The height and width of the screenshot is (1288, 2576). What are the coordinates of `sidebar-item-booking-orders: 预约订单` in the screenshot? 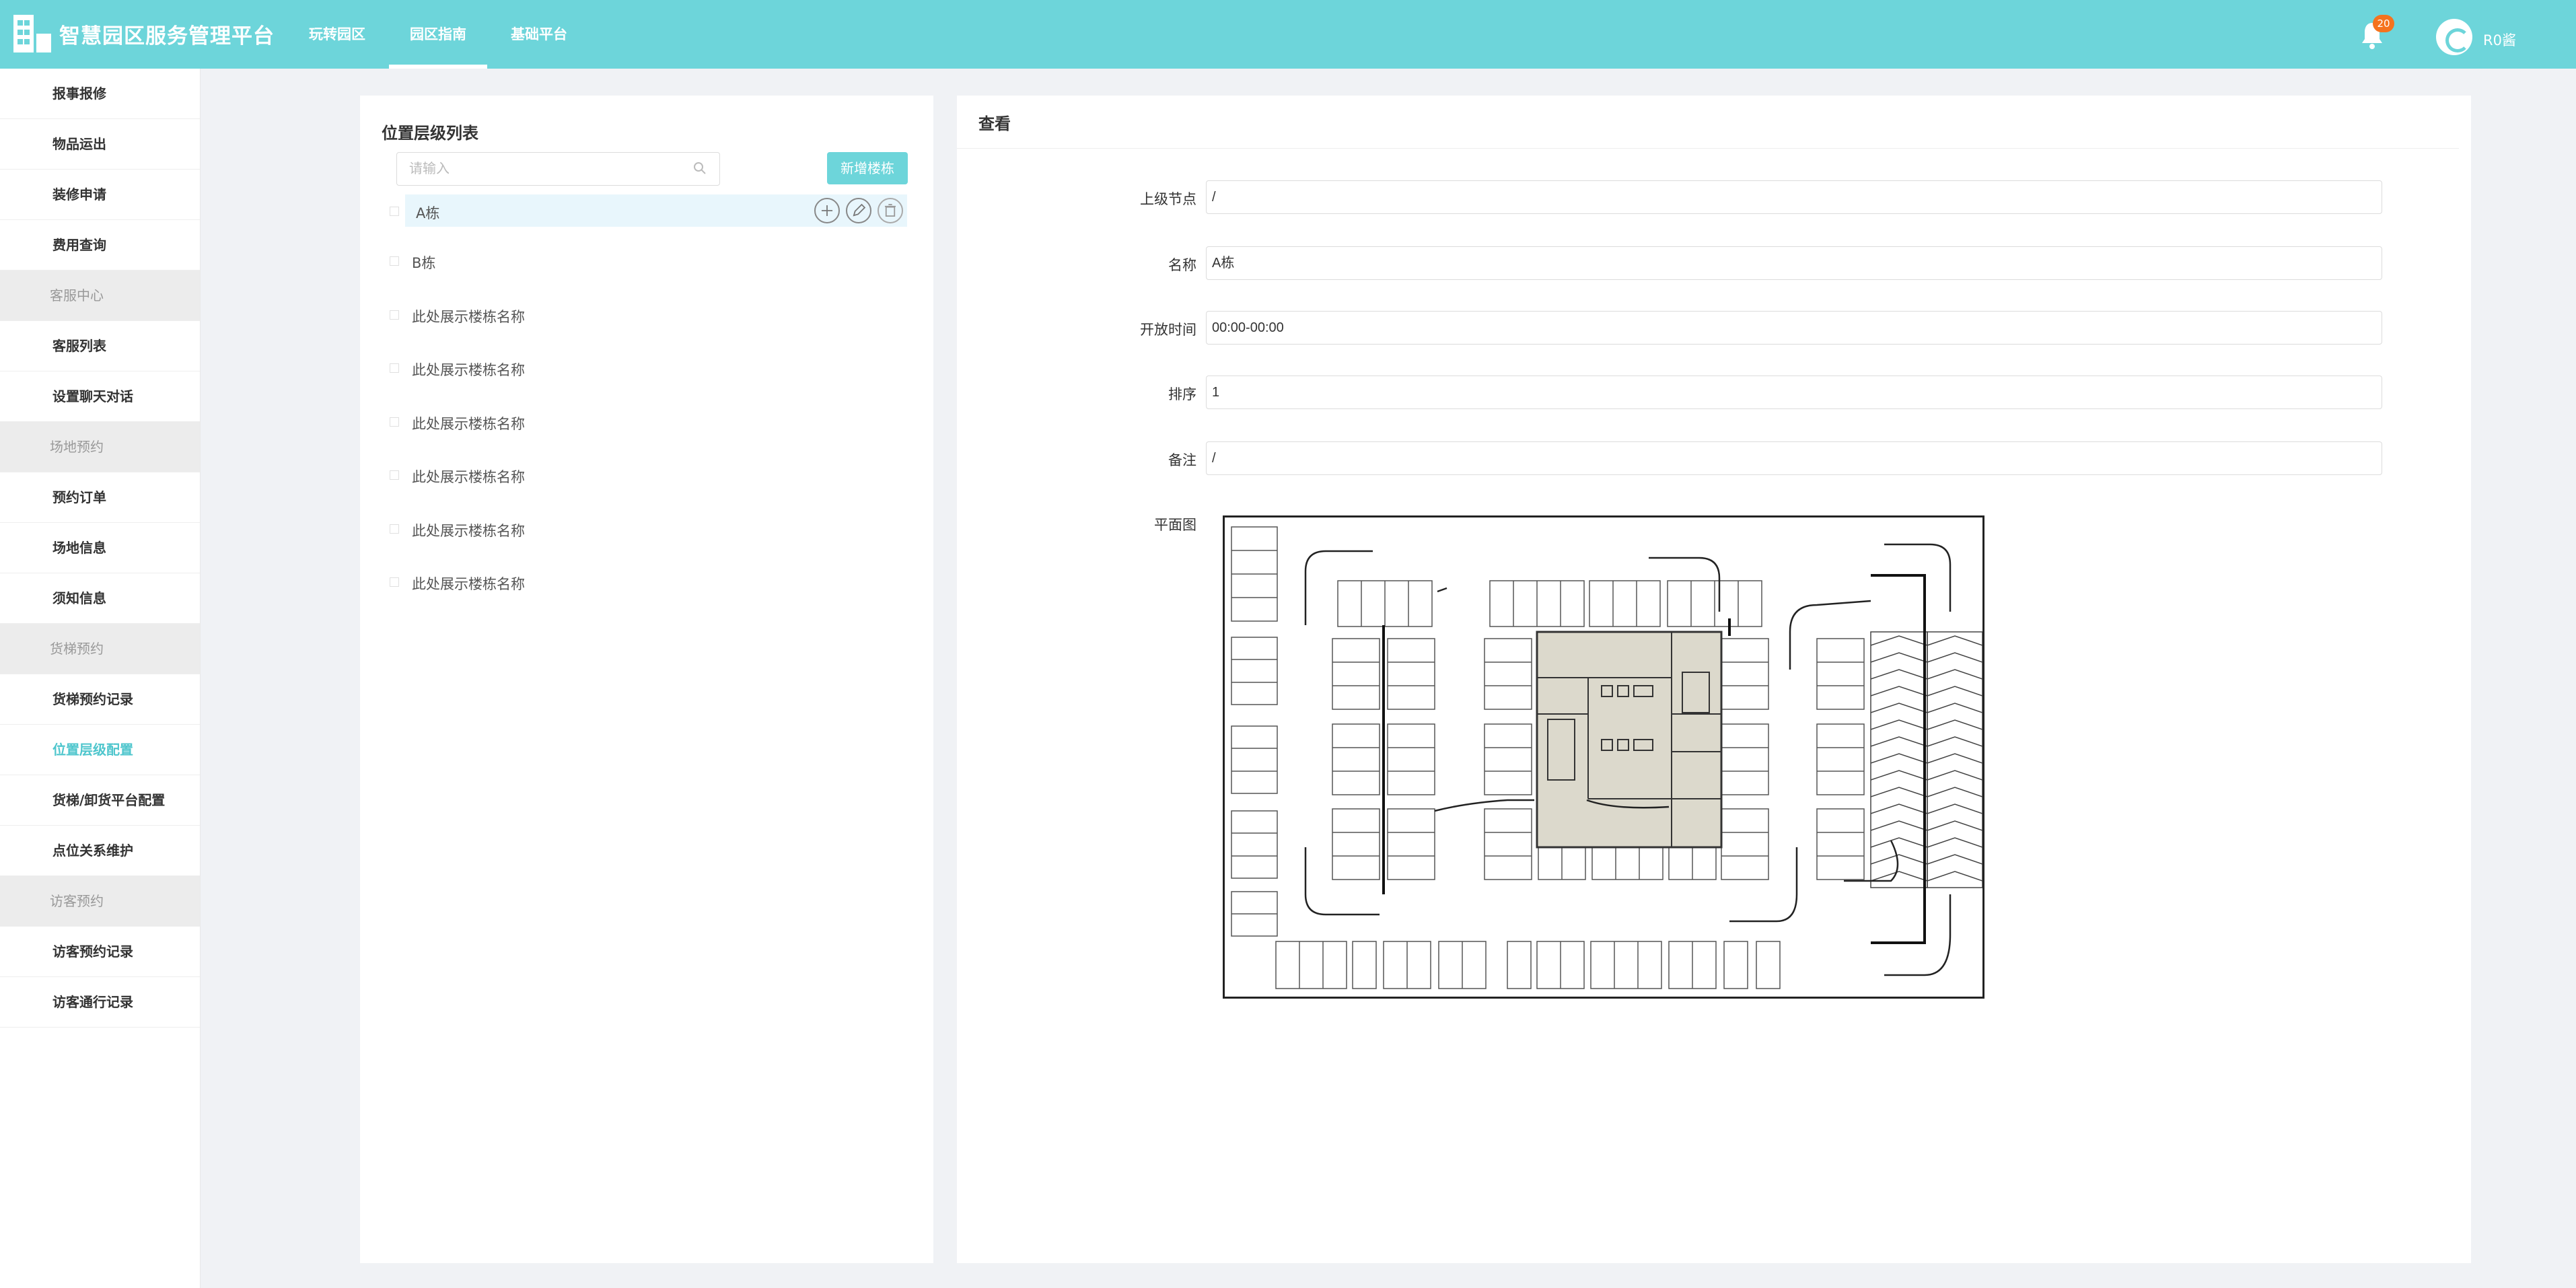 It's located at (100, 498).